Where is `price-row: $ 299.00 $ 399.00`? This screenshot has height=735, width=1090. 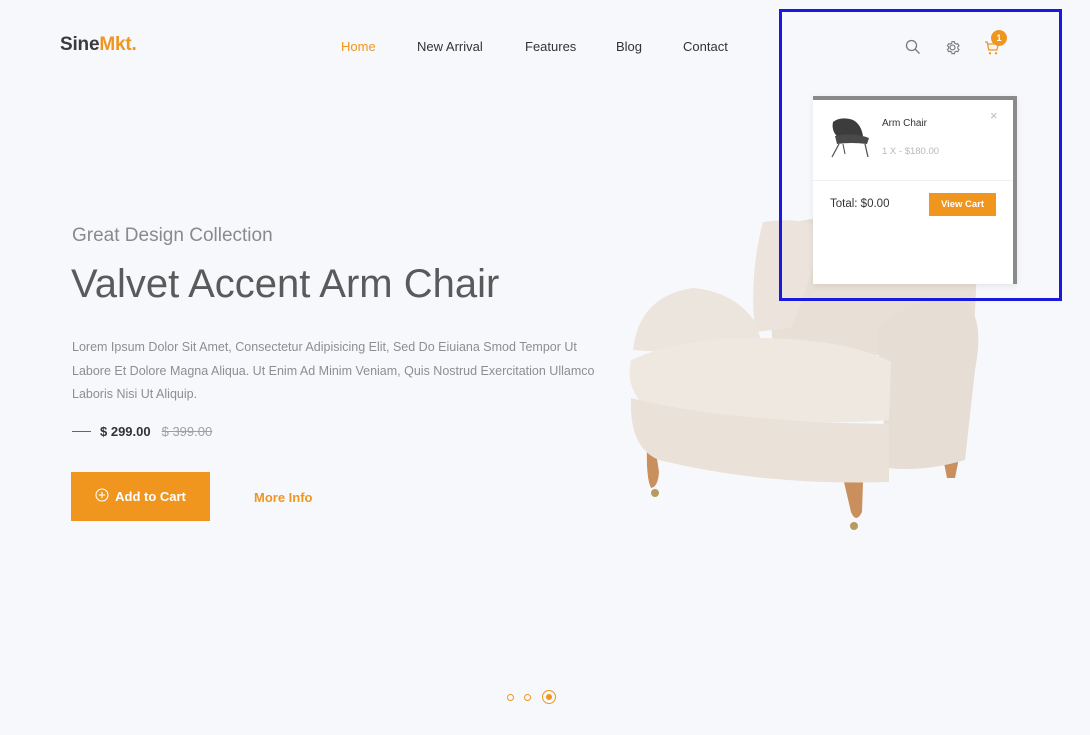
price-row: $ 299.00 $ 399.00 is located at coordinates (142, 431).